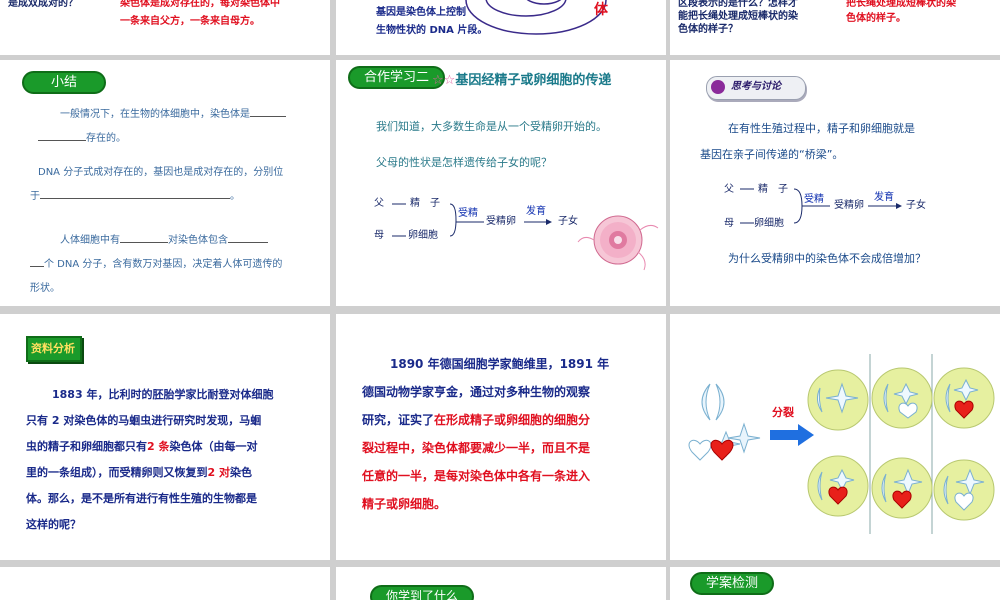 The image size is (1000, 600). Describe the element at coordinates (814, 199) in the screenshot. I see `d-flow-fertilize: 受精` at that location.